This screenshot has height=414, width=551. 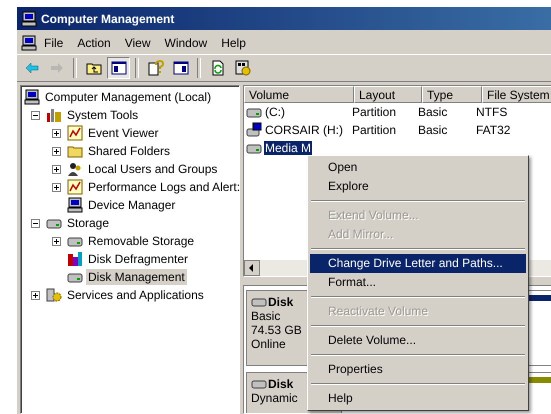 What do you see at coordinates (493, 130) in the screenshot?
I see `table-cell-text: FAT32` at bounding box center [493, 130].